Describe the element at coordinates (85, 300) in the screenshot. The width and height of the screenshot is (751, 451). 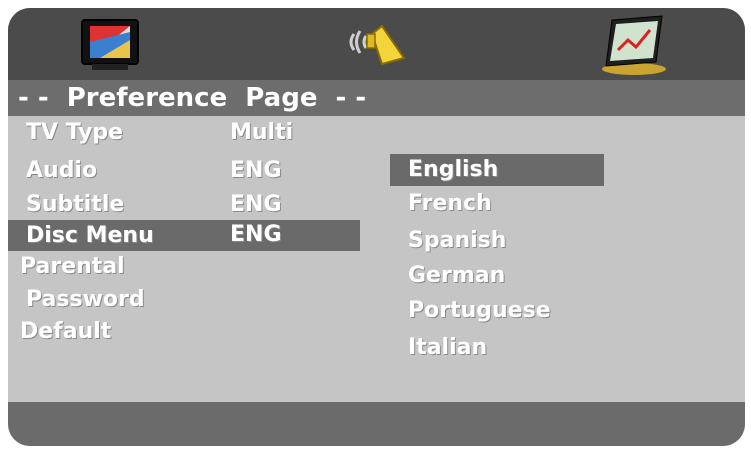
I see `setting-label-password: Password` at that location.